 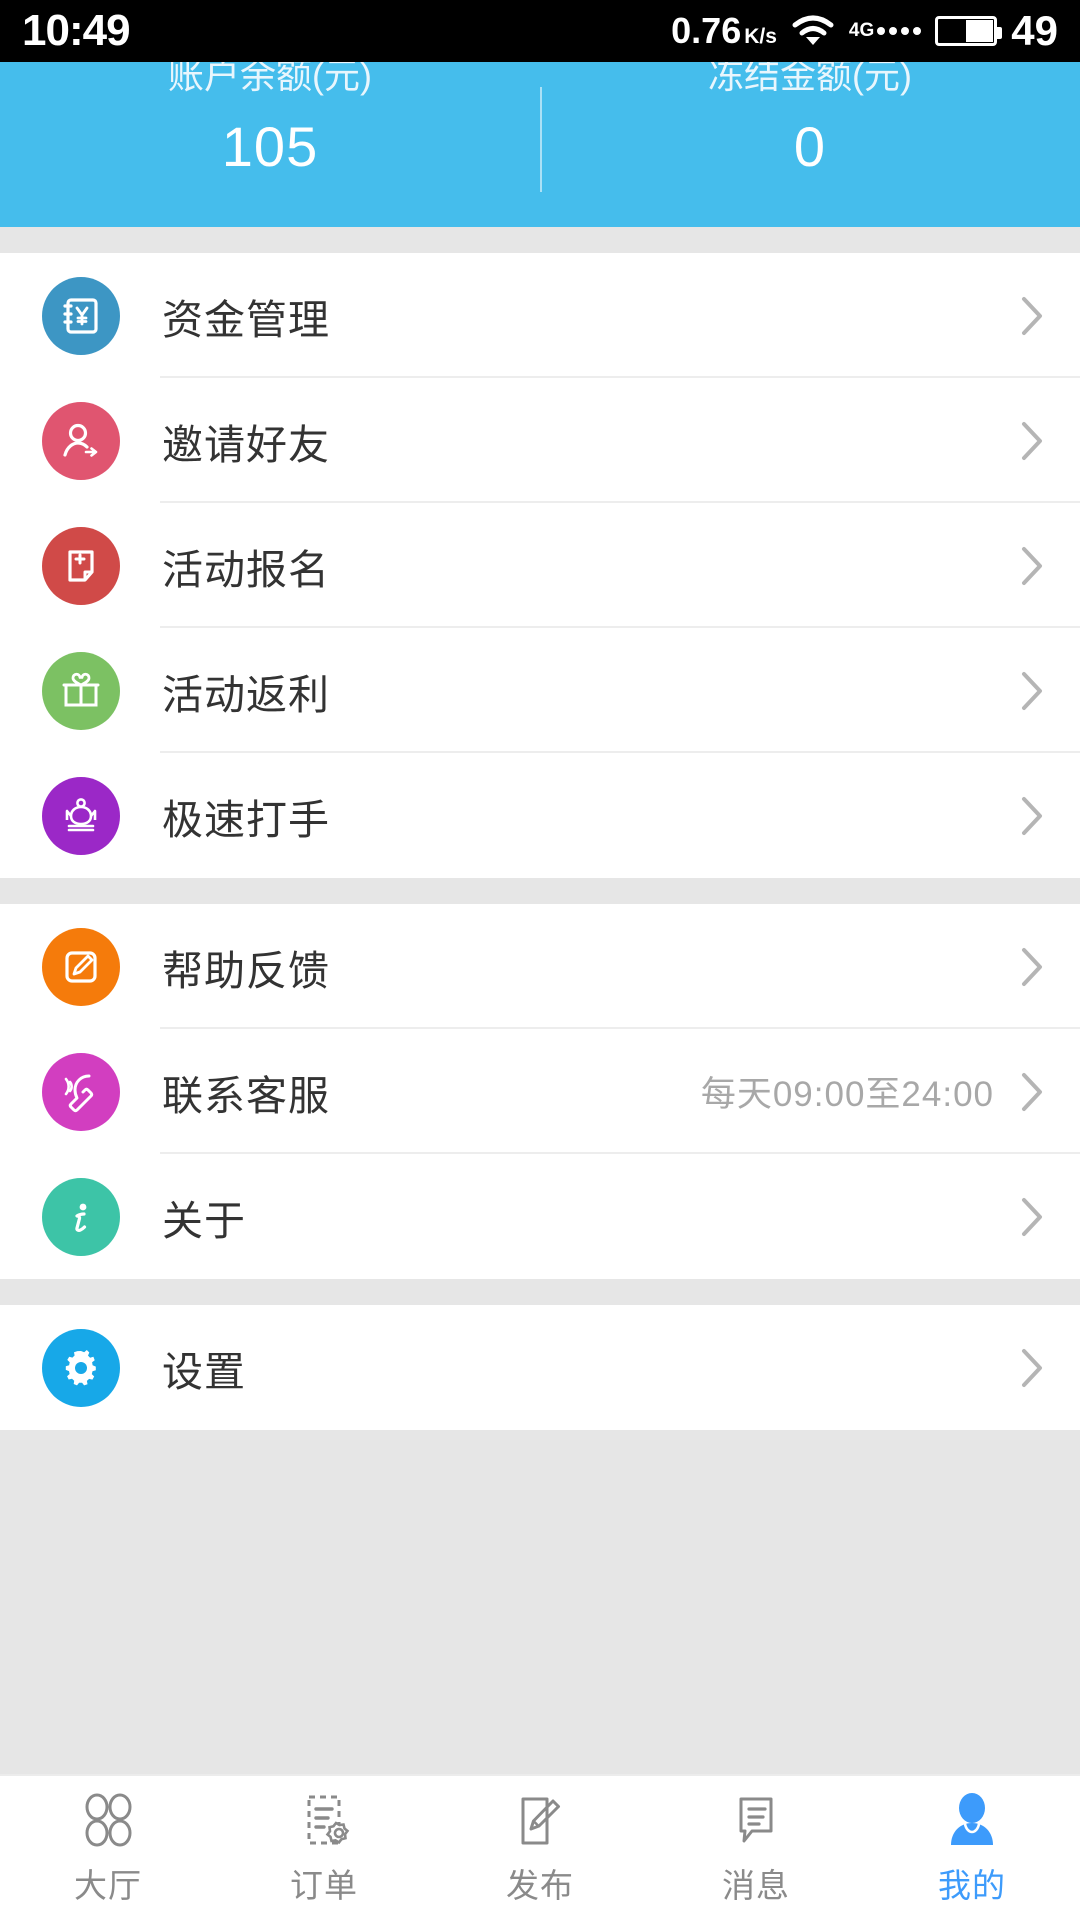 I want to click on frozen-amount-value: 0, so click(x=810, y=146).